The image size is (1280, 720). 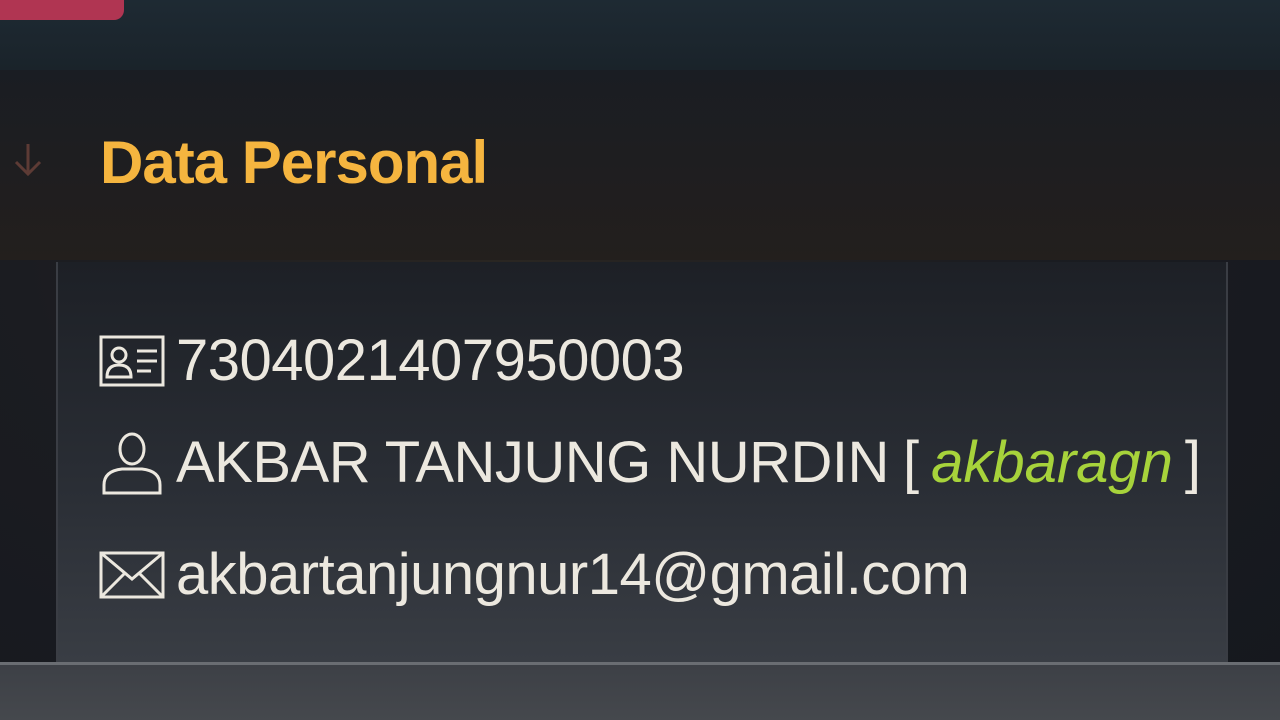 I want to click on top-bar, so click(x=640, y=35).